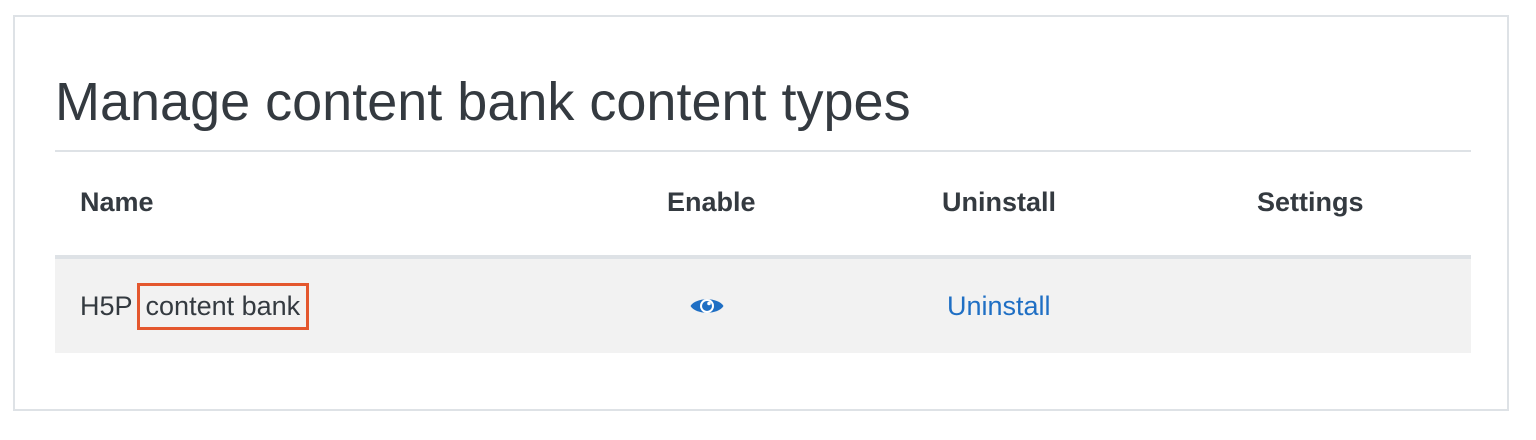  Describe the element at coordinates (117, 202) in the screenshot. I see `column-header-name: Name` at that location.